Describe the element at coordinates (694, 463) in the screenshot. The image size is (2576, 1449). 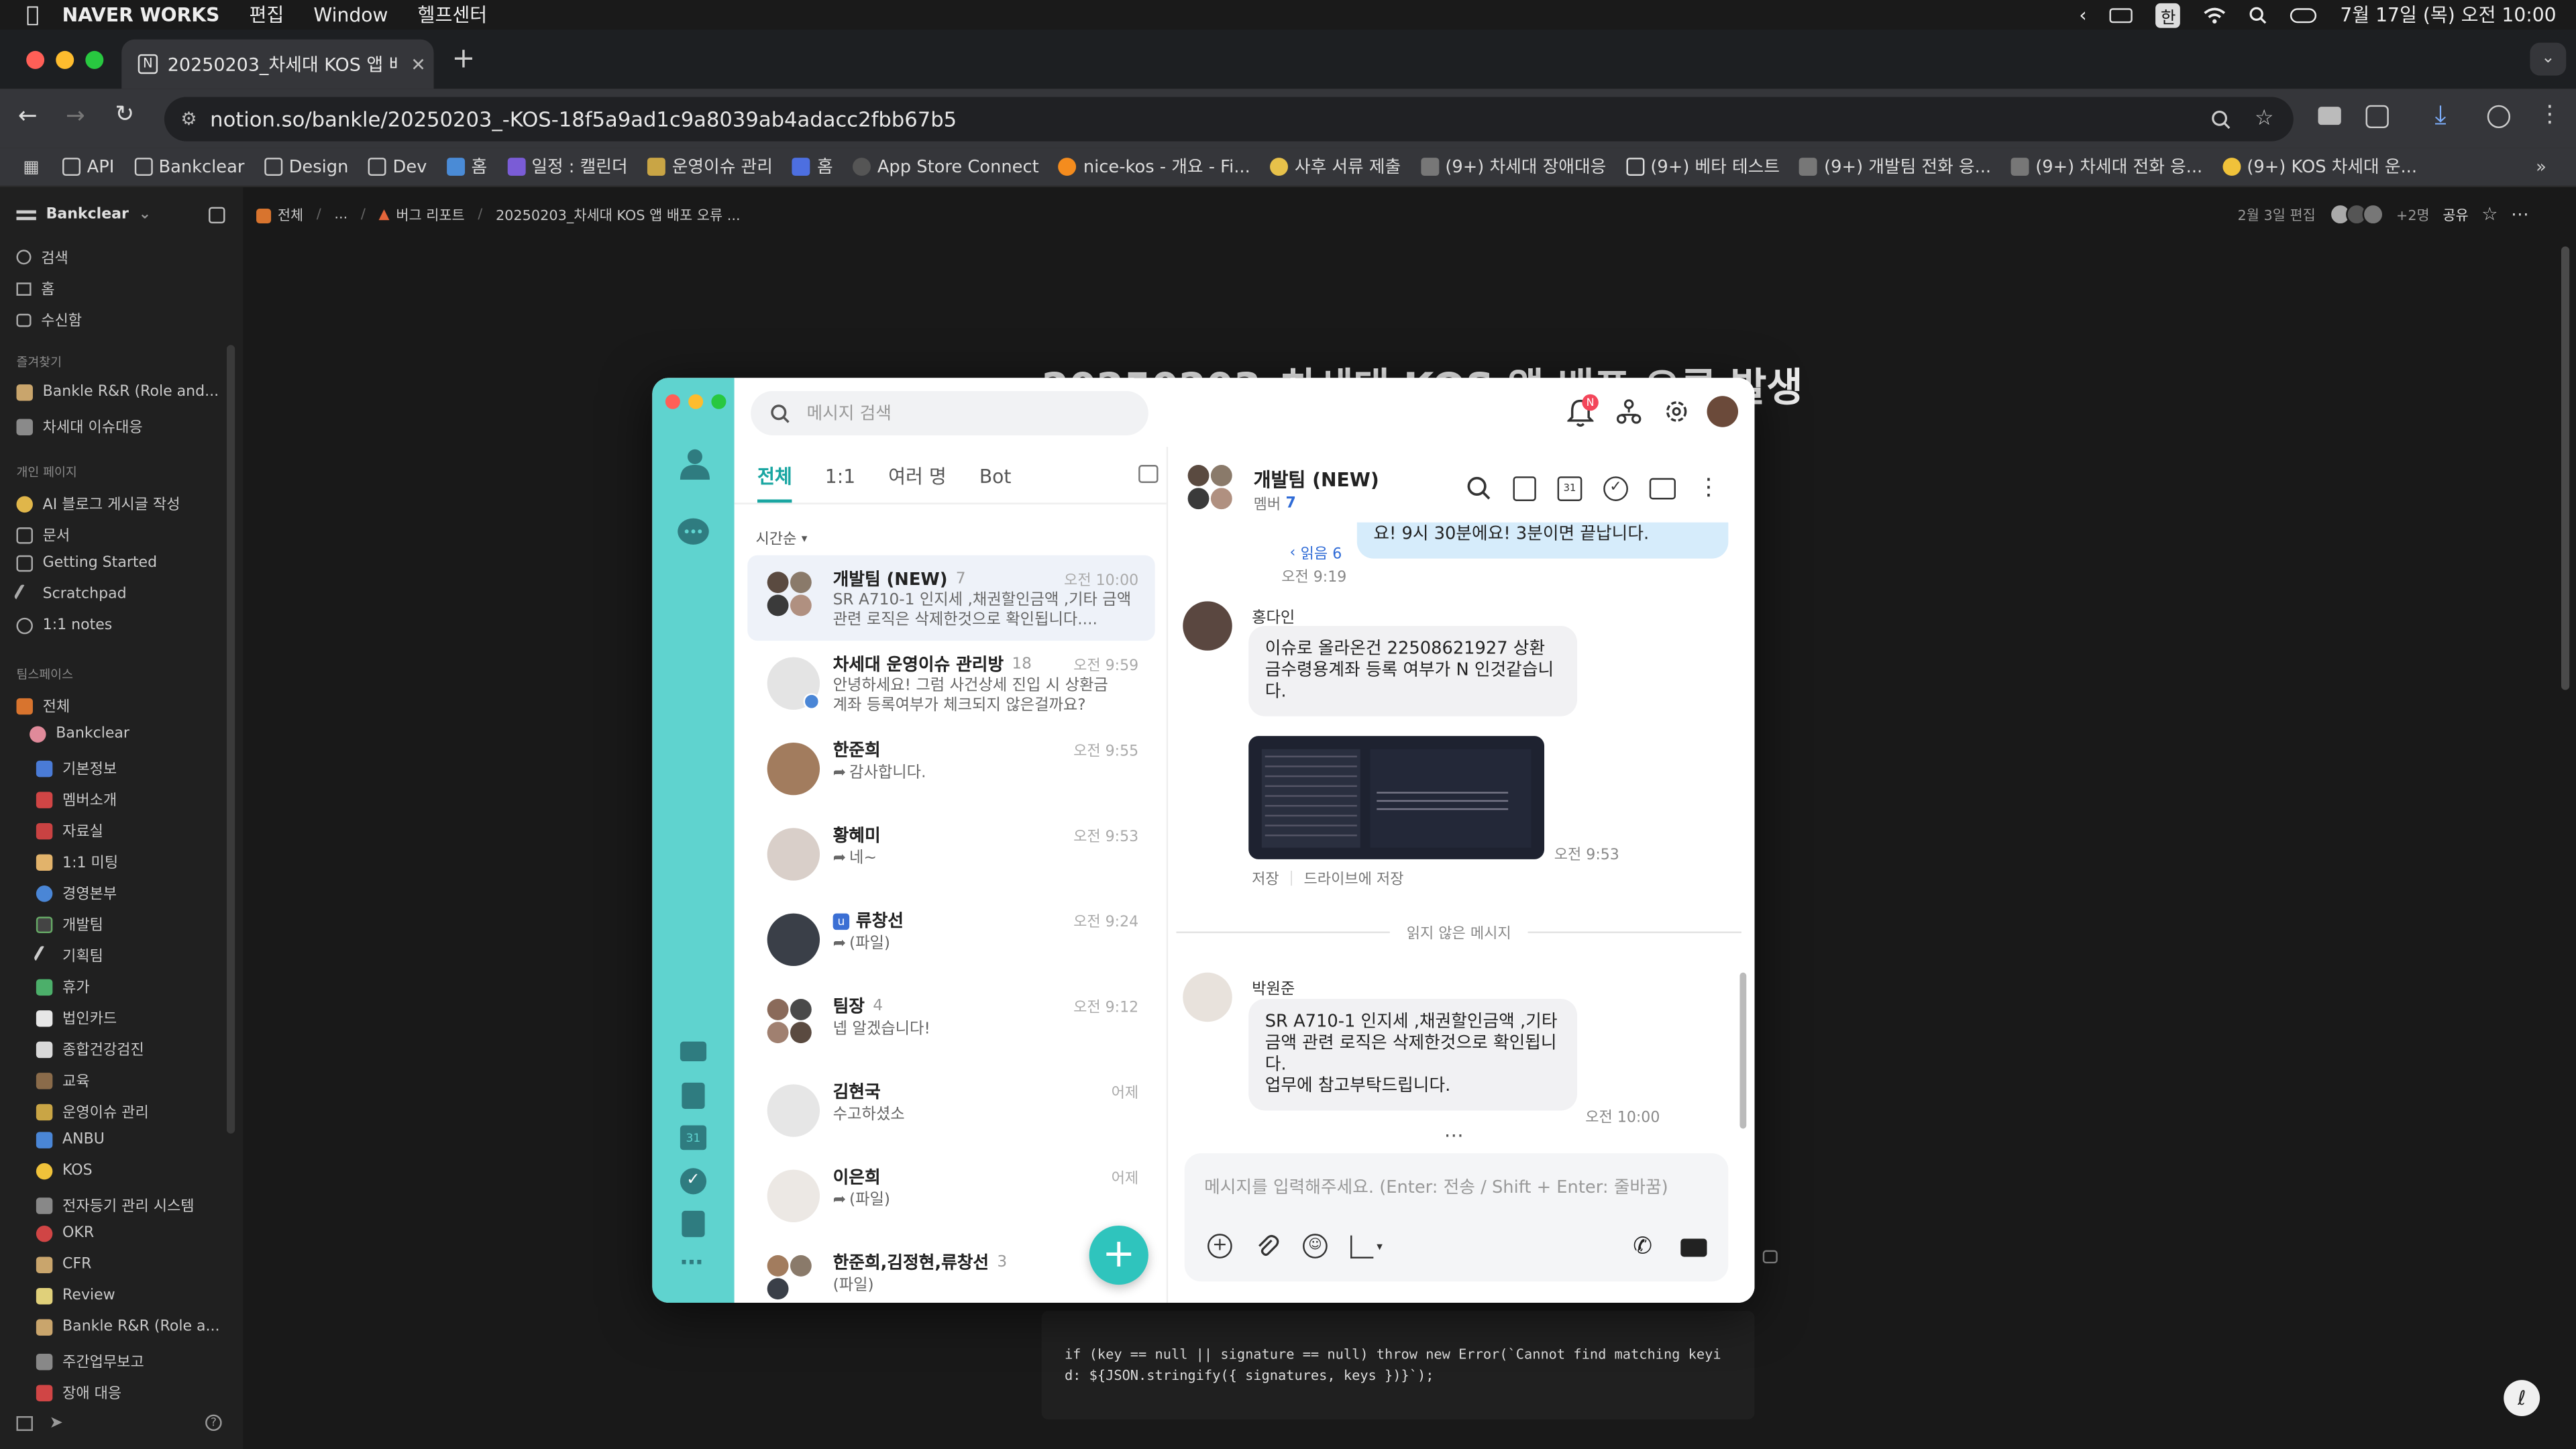
I see `contacts-icon` at that location.